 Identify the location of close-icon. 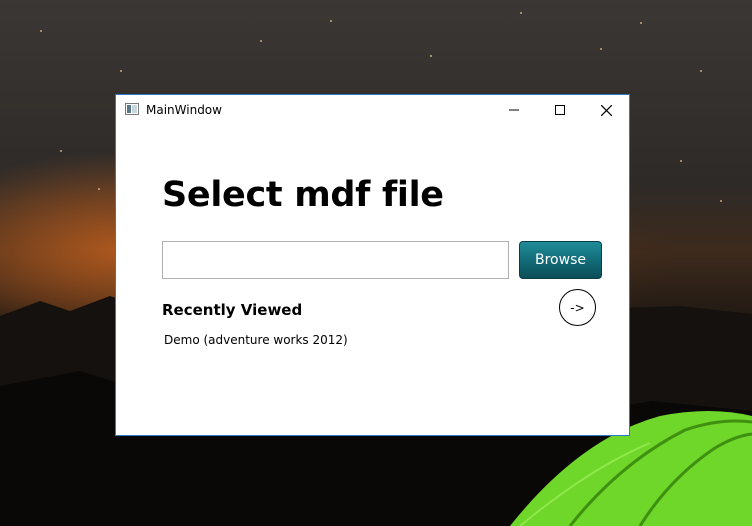
(606, 110).